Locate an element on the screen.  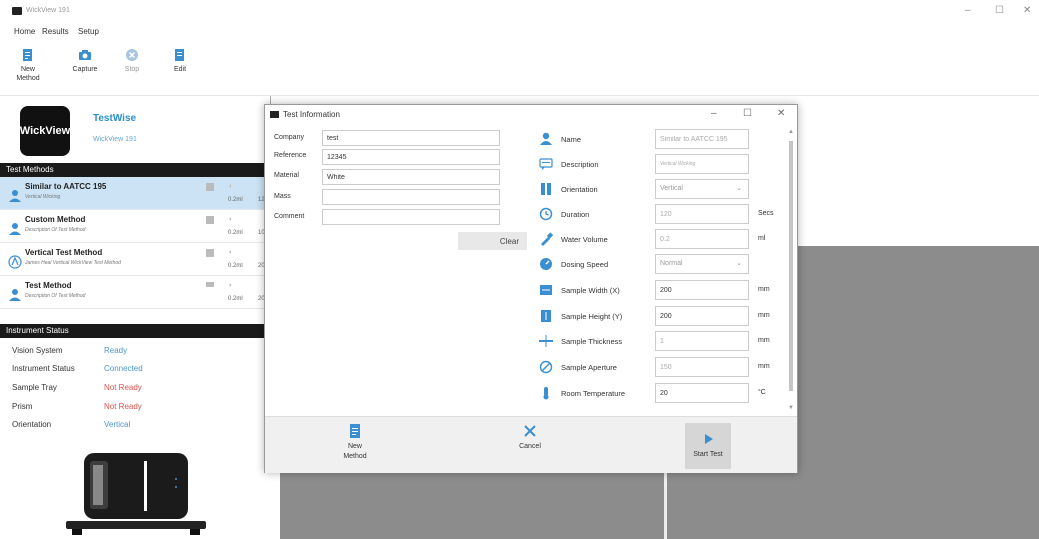
sample-width-unit: mm is located at coordinates (764, 289).